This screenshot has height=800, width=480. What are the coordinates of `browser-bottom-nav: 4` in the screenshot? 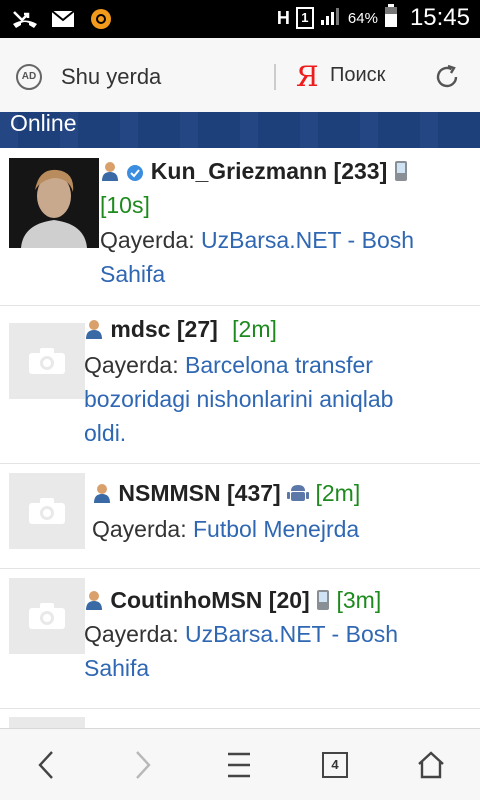 It's located at (240, 764).